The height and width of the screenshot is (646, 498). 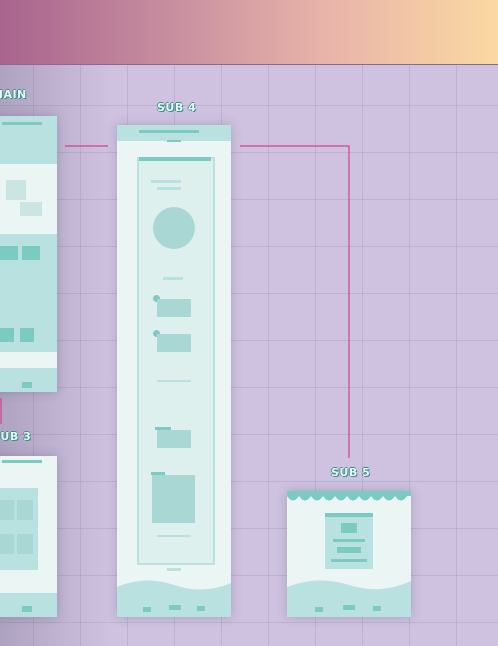 What do you see at coordinates (7, 335) in the screenshot?
I see `main-tile-c` at bounding box center [7, 335].